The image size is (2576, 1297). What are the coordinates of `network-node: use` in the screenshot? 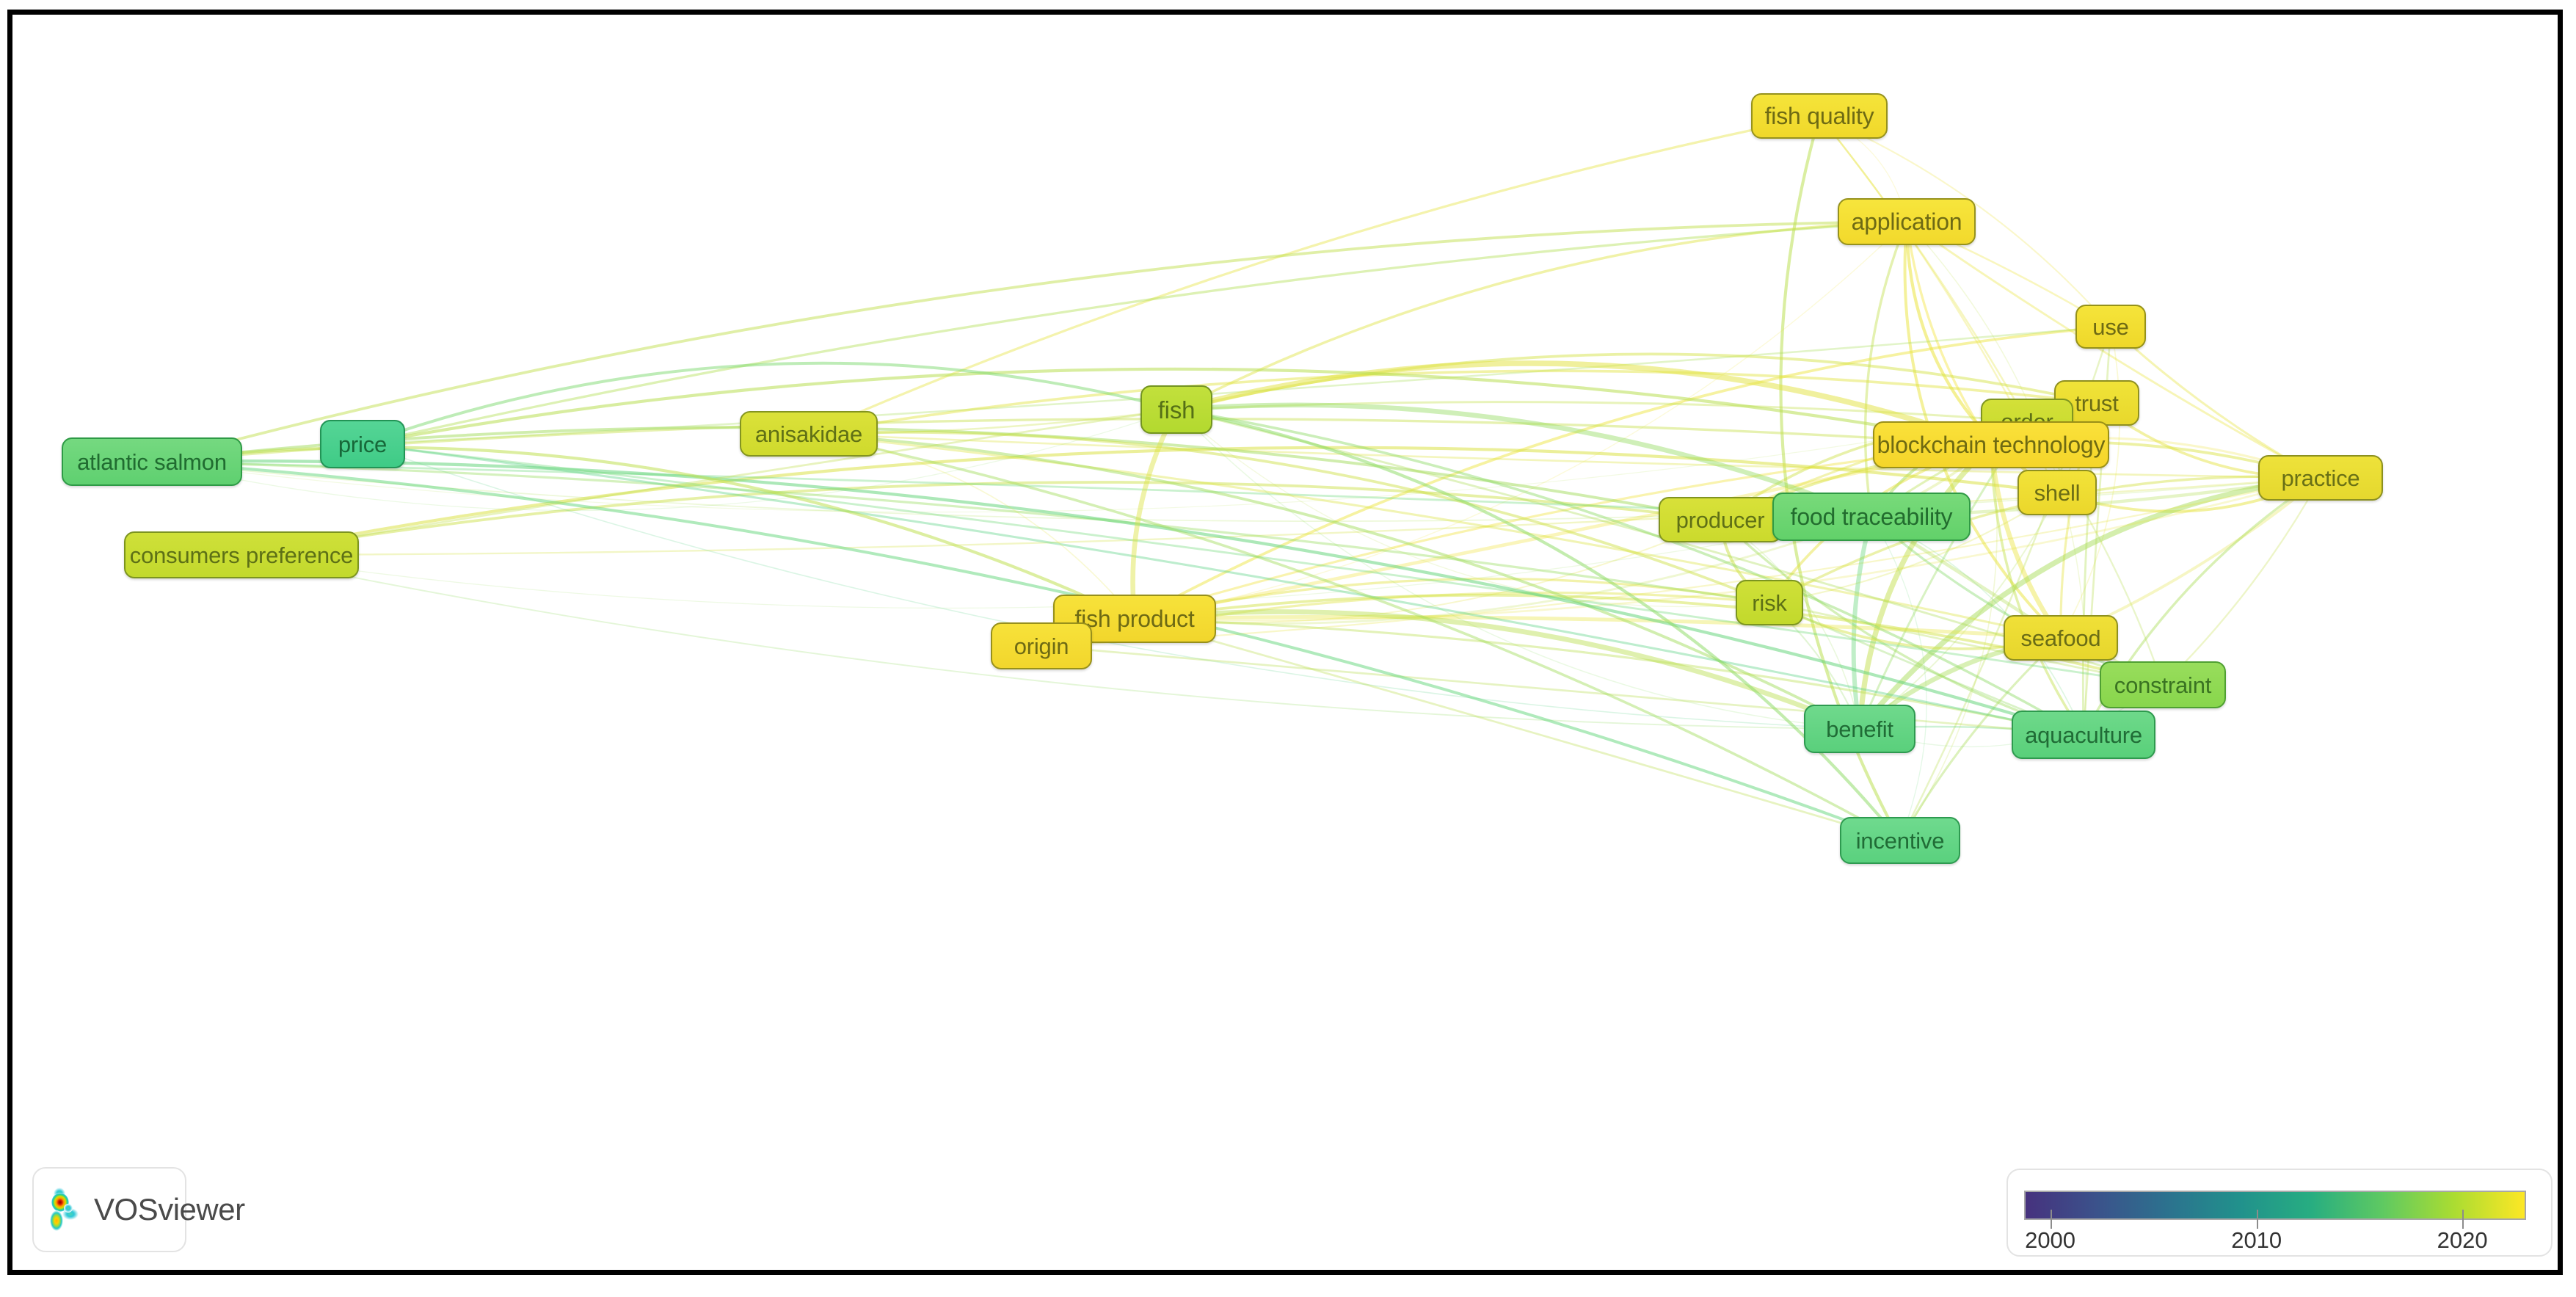 It's located at (2110, 327).